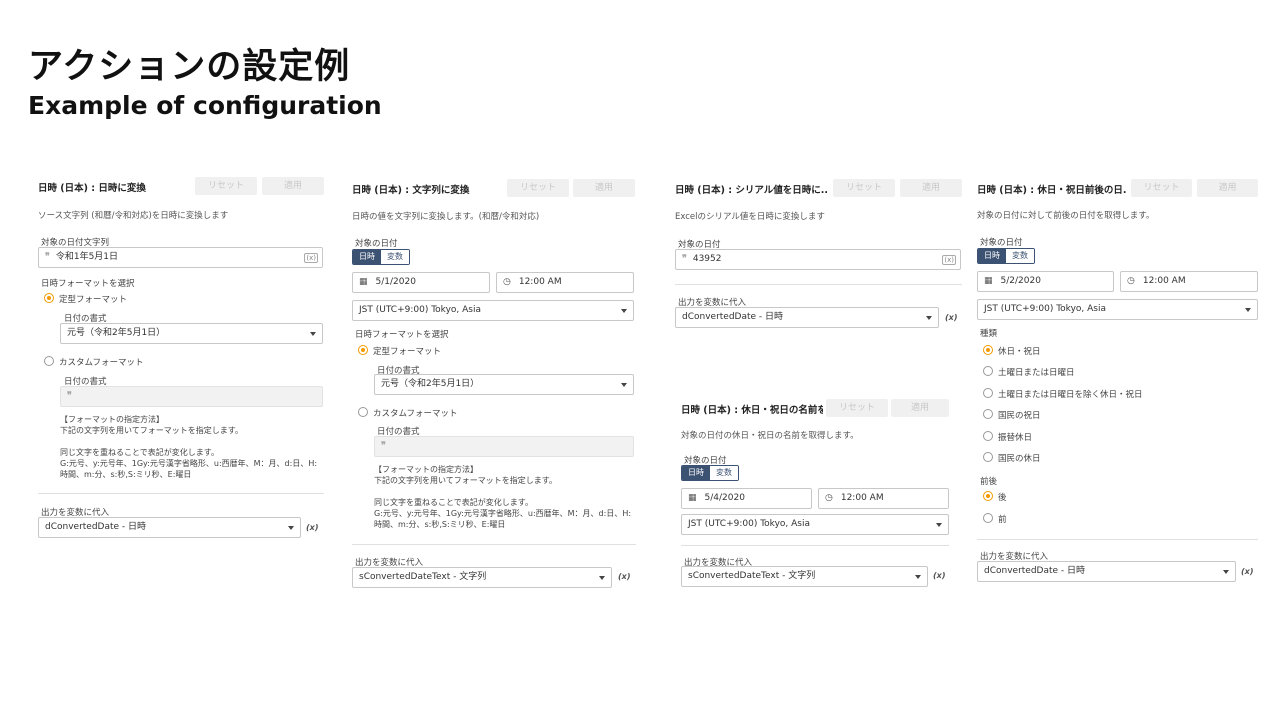  What do you see at coordinates (988, 350) in the screenshot?
I see `type-radio-holiday` at bounding box center [988, 350].